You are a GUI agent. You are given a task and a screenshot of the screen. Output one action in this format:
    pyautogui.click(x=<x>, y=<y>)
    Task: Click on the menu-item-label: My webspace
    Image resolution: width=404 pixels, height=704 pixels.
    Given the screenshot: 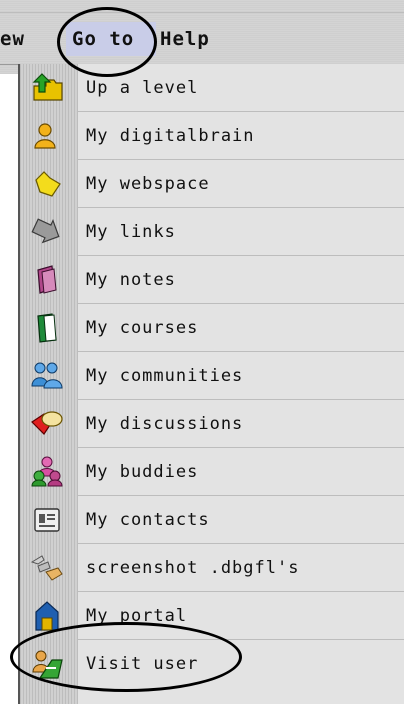 What is the action you would take?
    pyautogui.click(x=148, y=184)
    